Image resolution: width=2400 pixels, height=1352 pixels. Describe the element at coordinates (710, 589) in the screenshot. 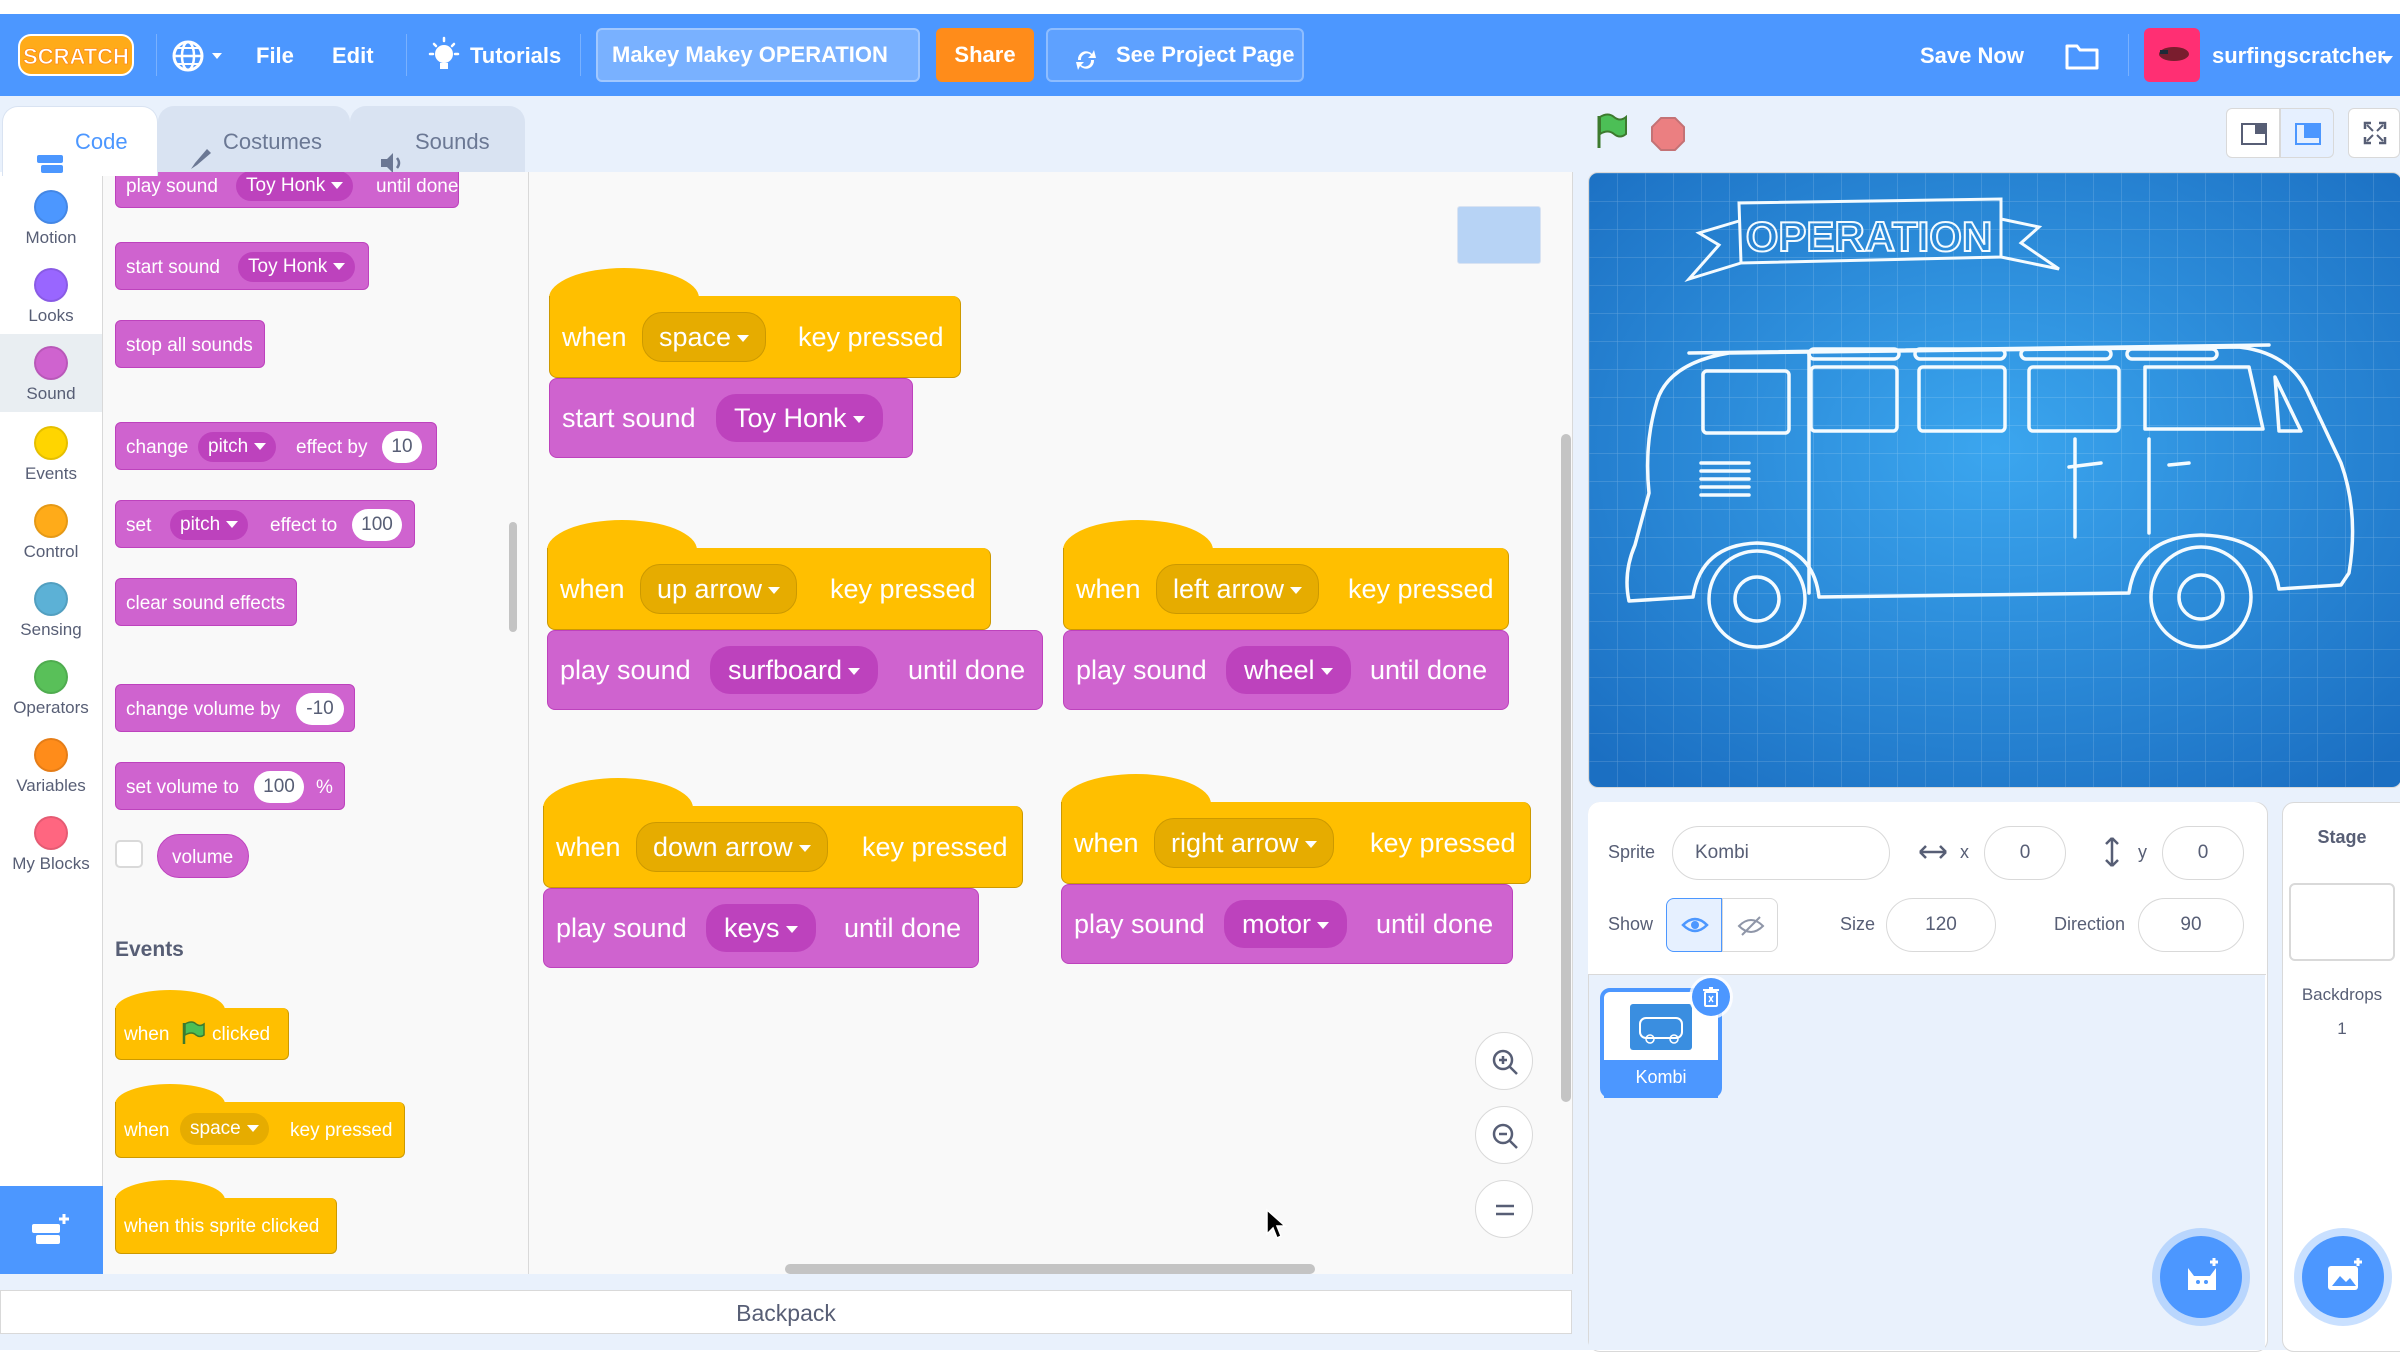

I see `dropdown-value: up arrow` at that location.